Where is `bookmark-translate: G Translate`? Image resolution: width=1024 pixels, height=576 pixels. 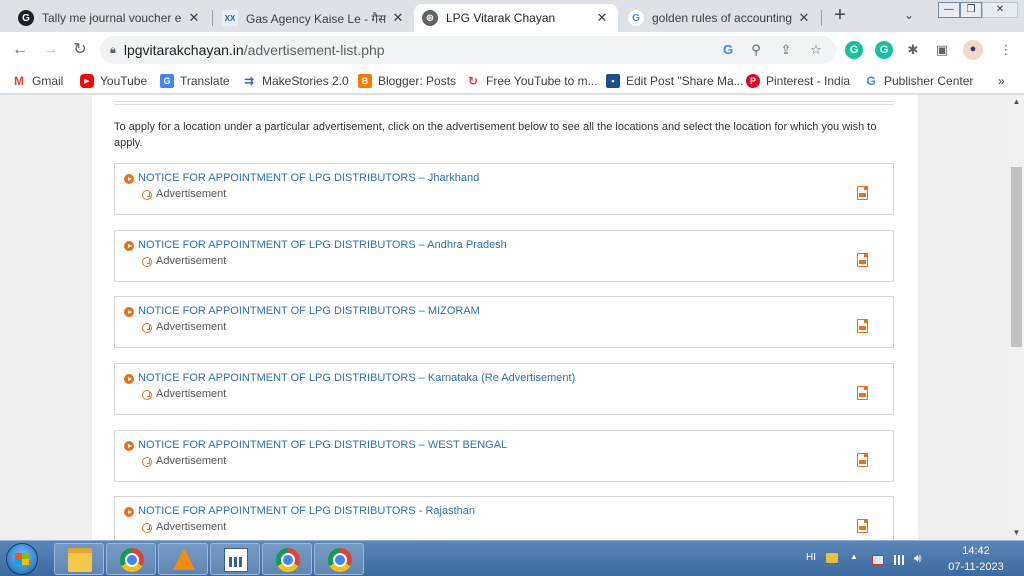
bookmark-translate: G Translate is located at coordinates (195, 81).